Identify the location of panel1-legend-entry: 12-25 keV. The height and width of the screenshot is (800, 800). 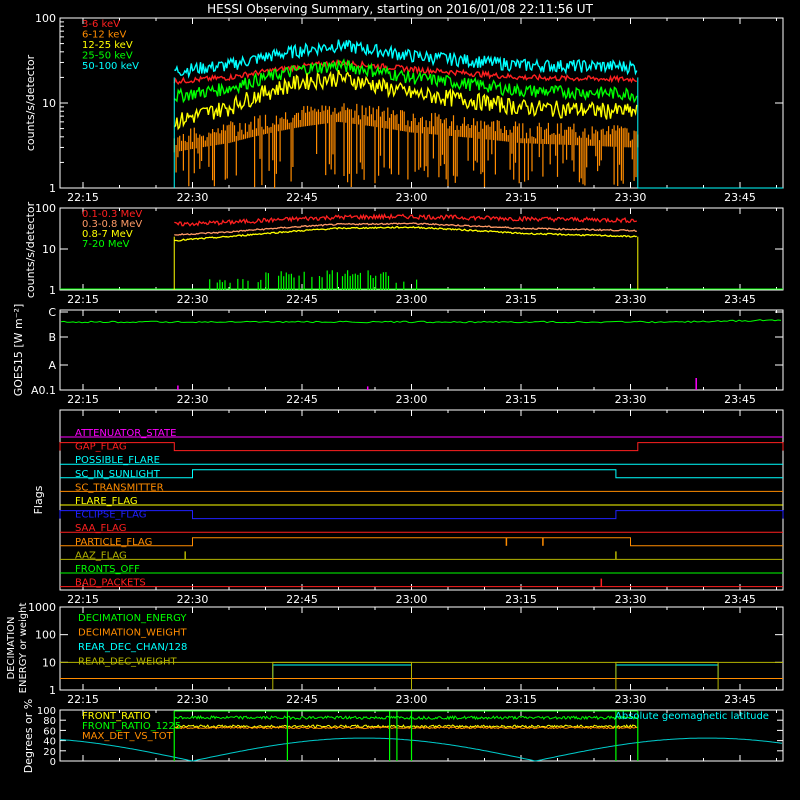
(107, 45).